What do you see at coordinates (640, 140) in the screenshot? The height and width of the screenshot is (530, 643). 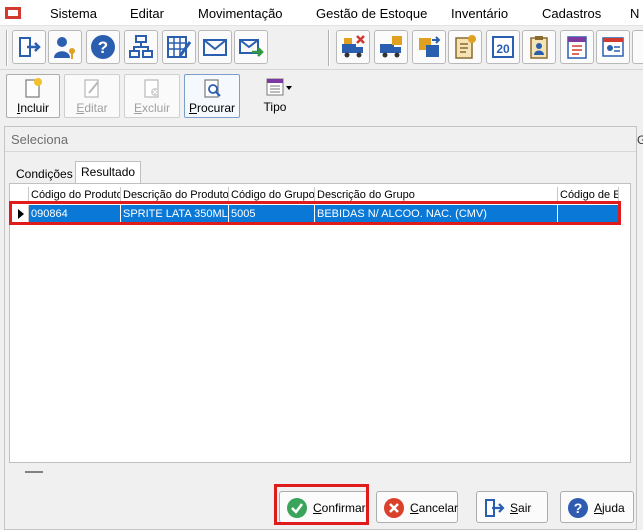 I see `background-window-text: G` at bounding box center [640, 140].